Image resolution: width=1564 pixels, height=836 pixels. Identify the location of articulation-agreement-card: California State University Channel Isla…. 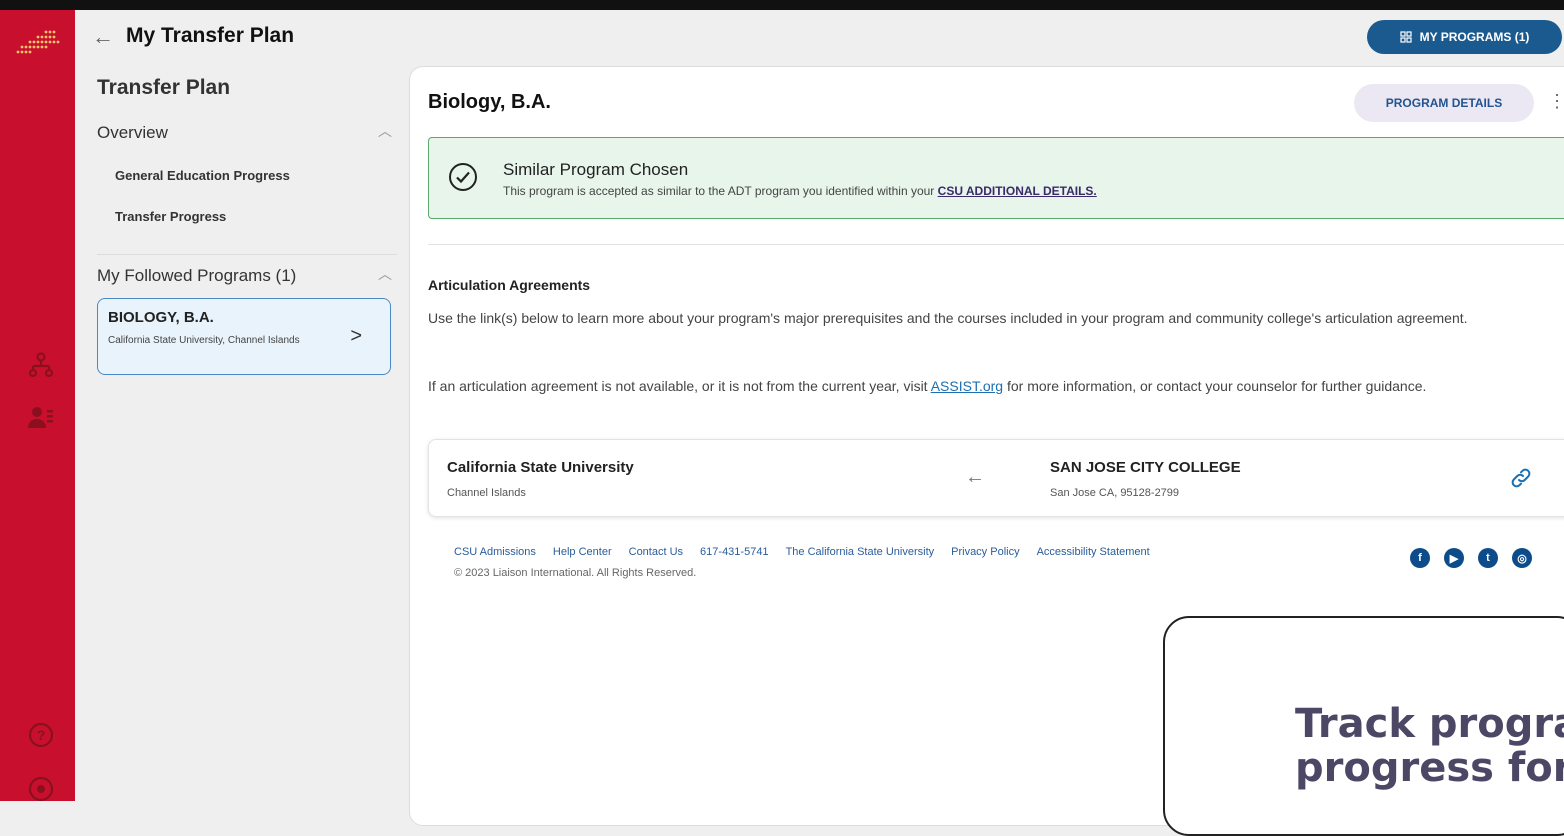
(996, 478).